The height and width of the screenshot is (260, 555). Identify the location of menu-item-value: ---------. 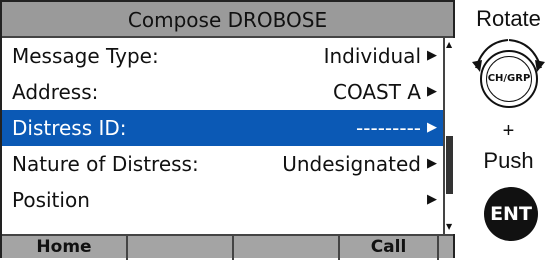
(388, 128).